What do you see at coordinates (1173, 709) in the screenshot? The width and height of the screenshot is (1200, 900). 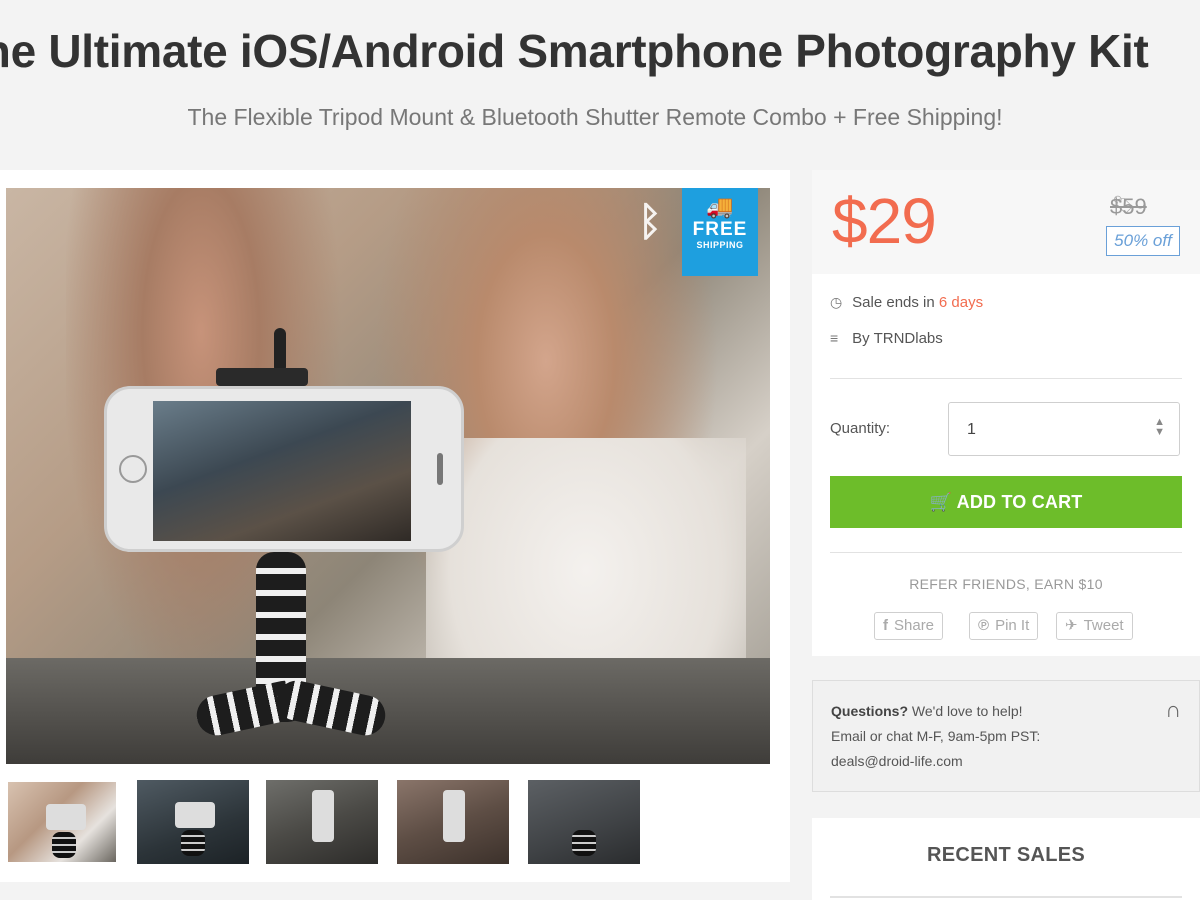 I see `headset-icon: ∩` at bounding box center [1173, 709].